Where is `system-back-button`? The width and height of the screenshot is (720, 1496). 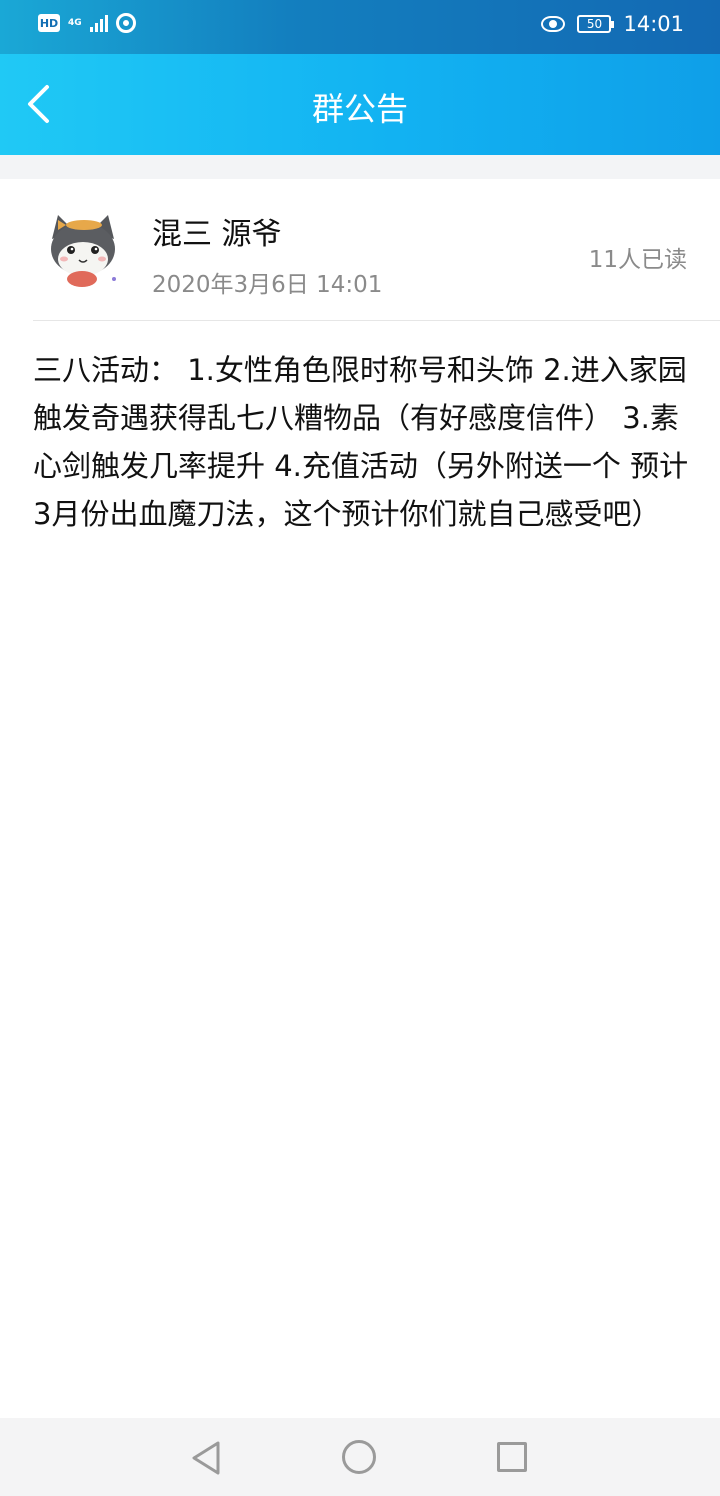 system-back-button is located at coordinates (206, 1460).